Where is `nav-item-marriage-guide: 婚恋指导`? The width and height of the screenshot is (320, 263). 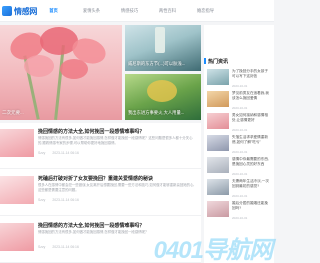 nav-item-marriage-guide: 婚恋指导 is located at coordinates (205, 11).